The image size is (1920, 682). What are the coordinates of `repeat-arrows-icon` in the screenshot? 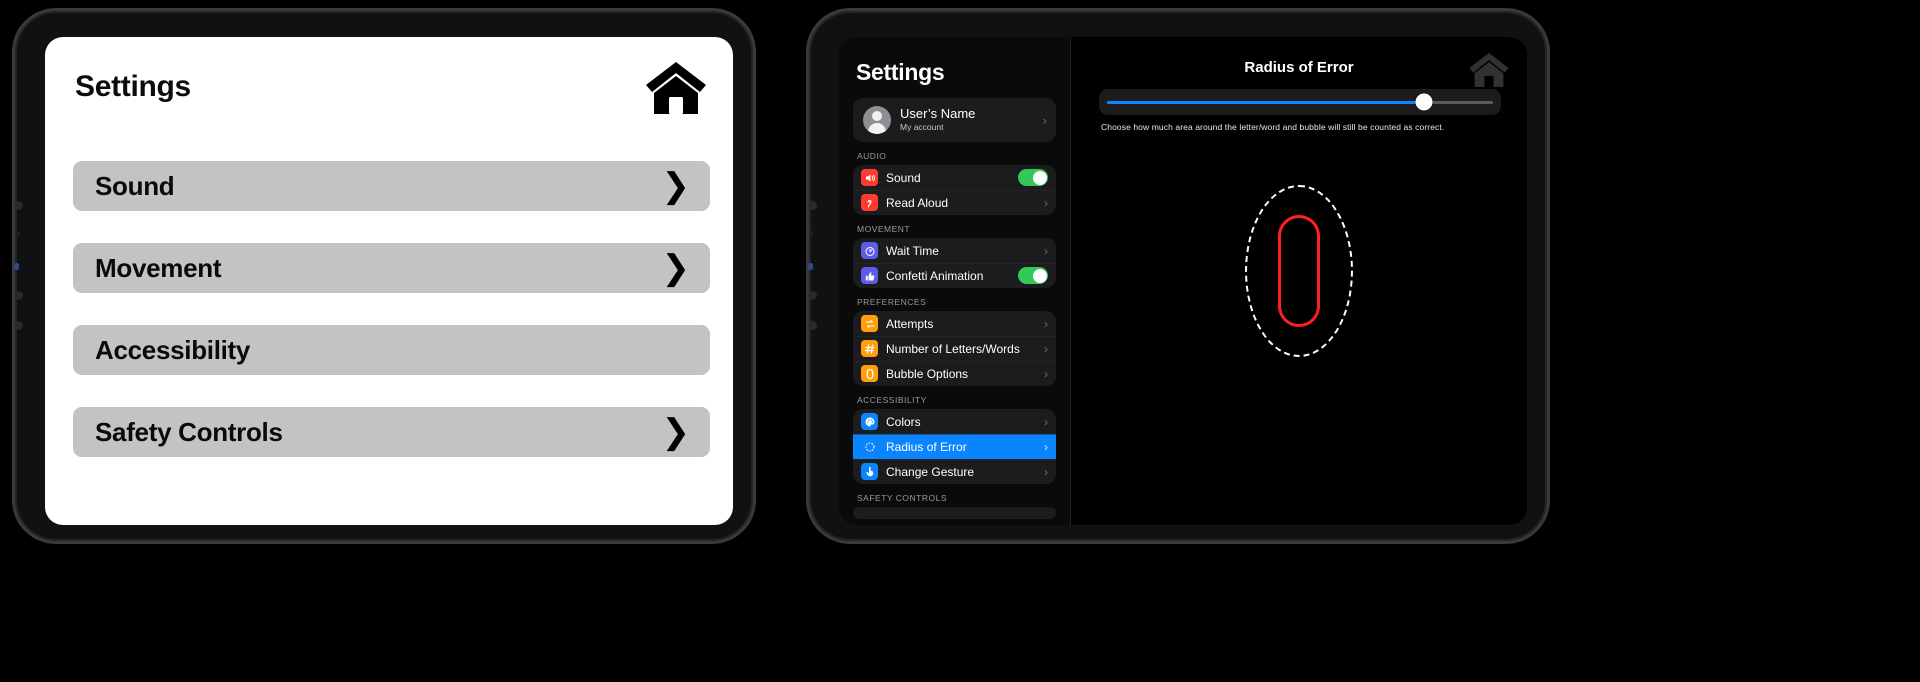 It's located at (869, 323).